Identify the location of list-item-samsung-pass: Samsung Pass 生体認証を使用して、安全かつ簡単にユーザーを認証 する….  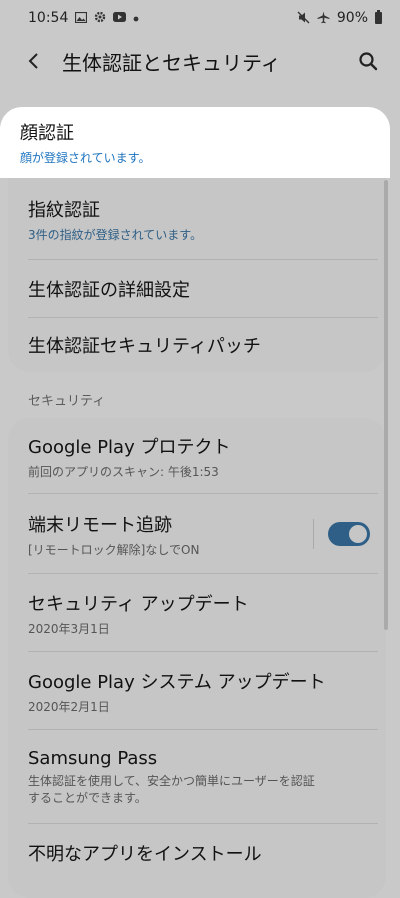
(197, 777).